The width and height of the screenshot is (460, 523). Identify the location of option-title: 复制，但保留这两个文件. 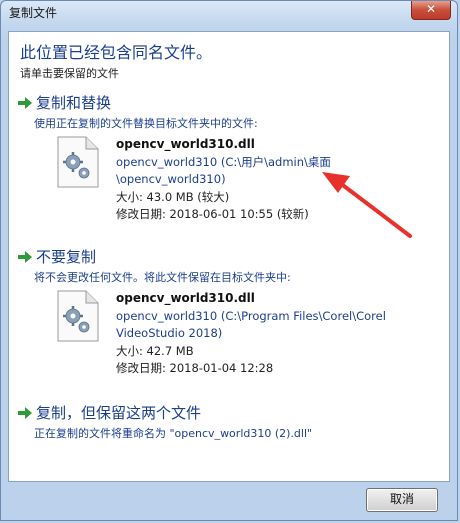
(119, 413).